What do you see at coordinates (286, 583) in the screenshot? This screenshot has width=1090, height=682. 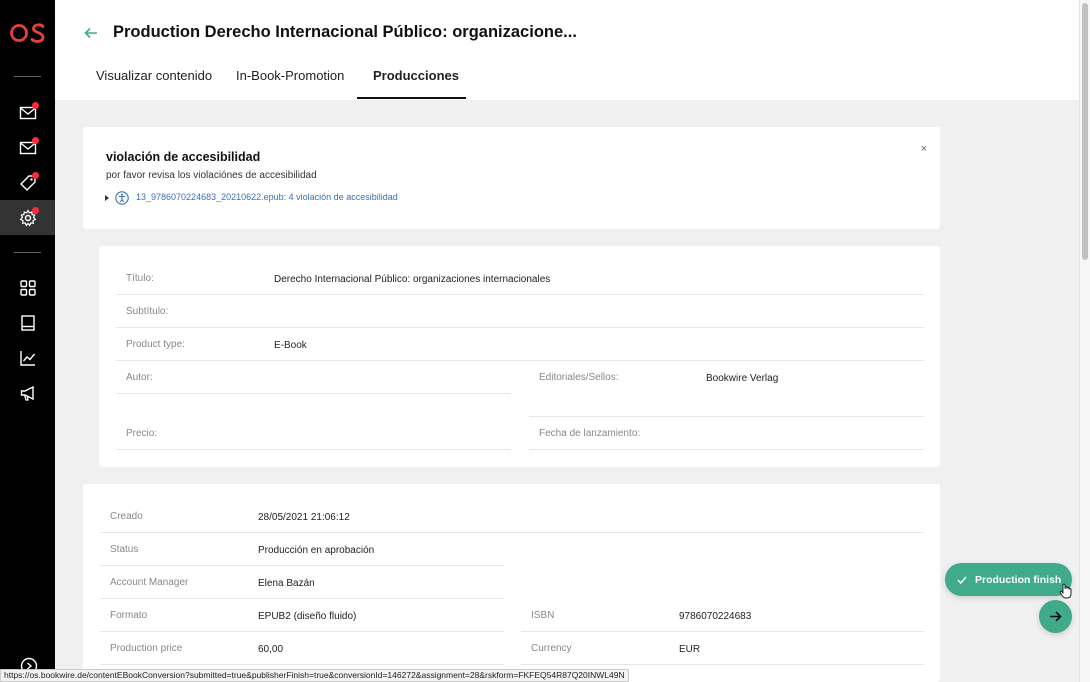 I see `account-manager-value: Elena Bazán` at bounding box center [286, 583].